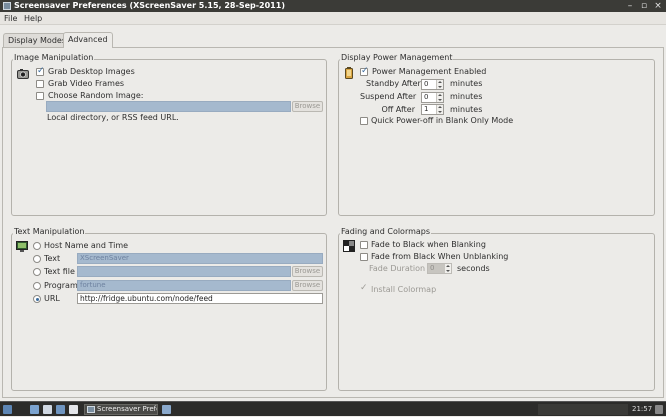 The height and width of the screenshot is (417, 666). I want to click on grab-desktop-checkbox, so click(40, 71).